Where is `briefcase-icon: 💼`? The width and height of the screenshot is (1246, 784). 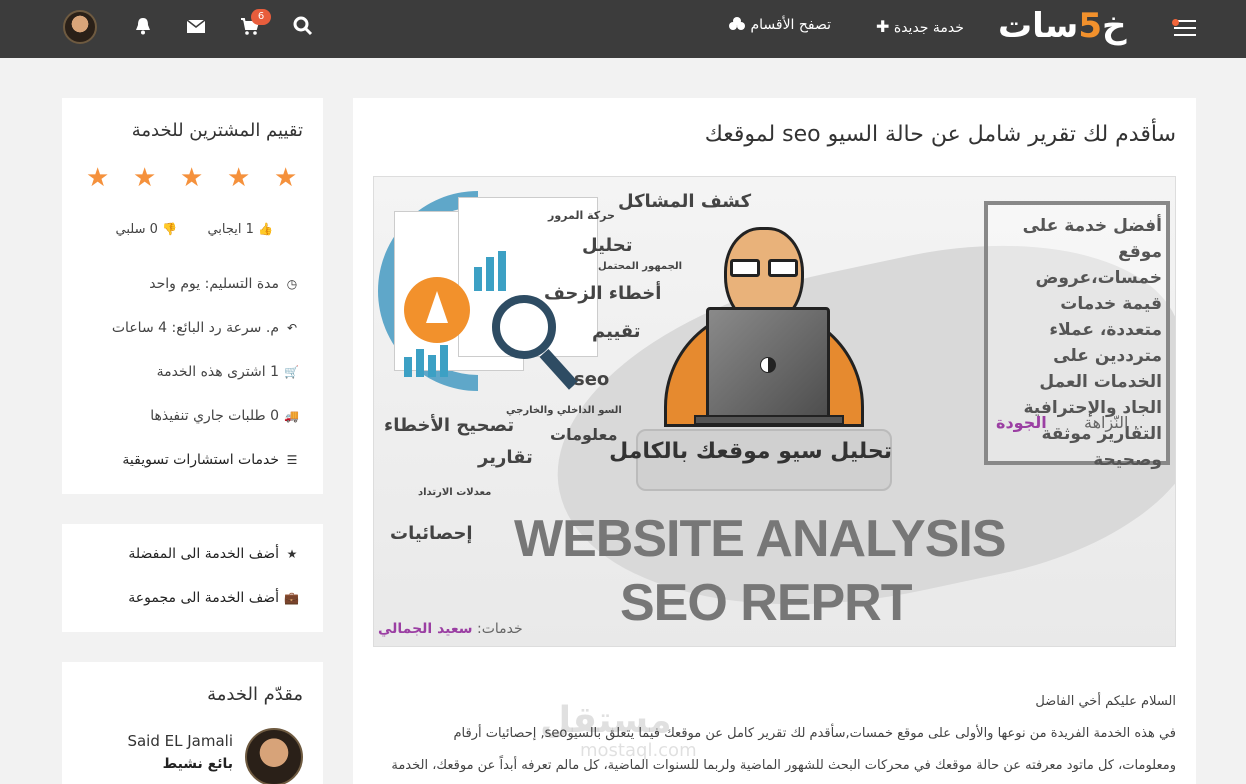
briefcase-icon: 💼 is located at coordinates (291, 598).